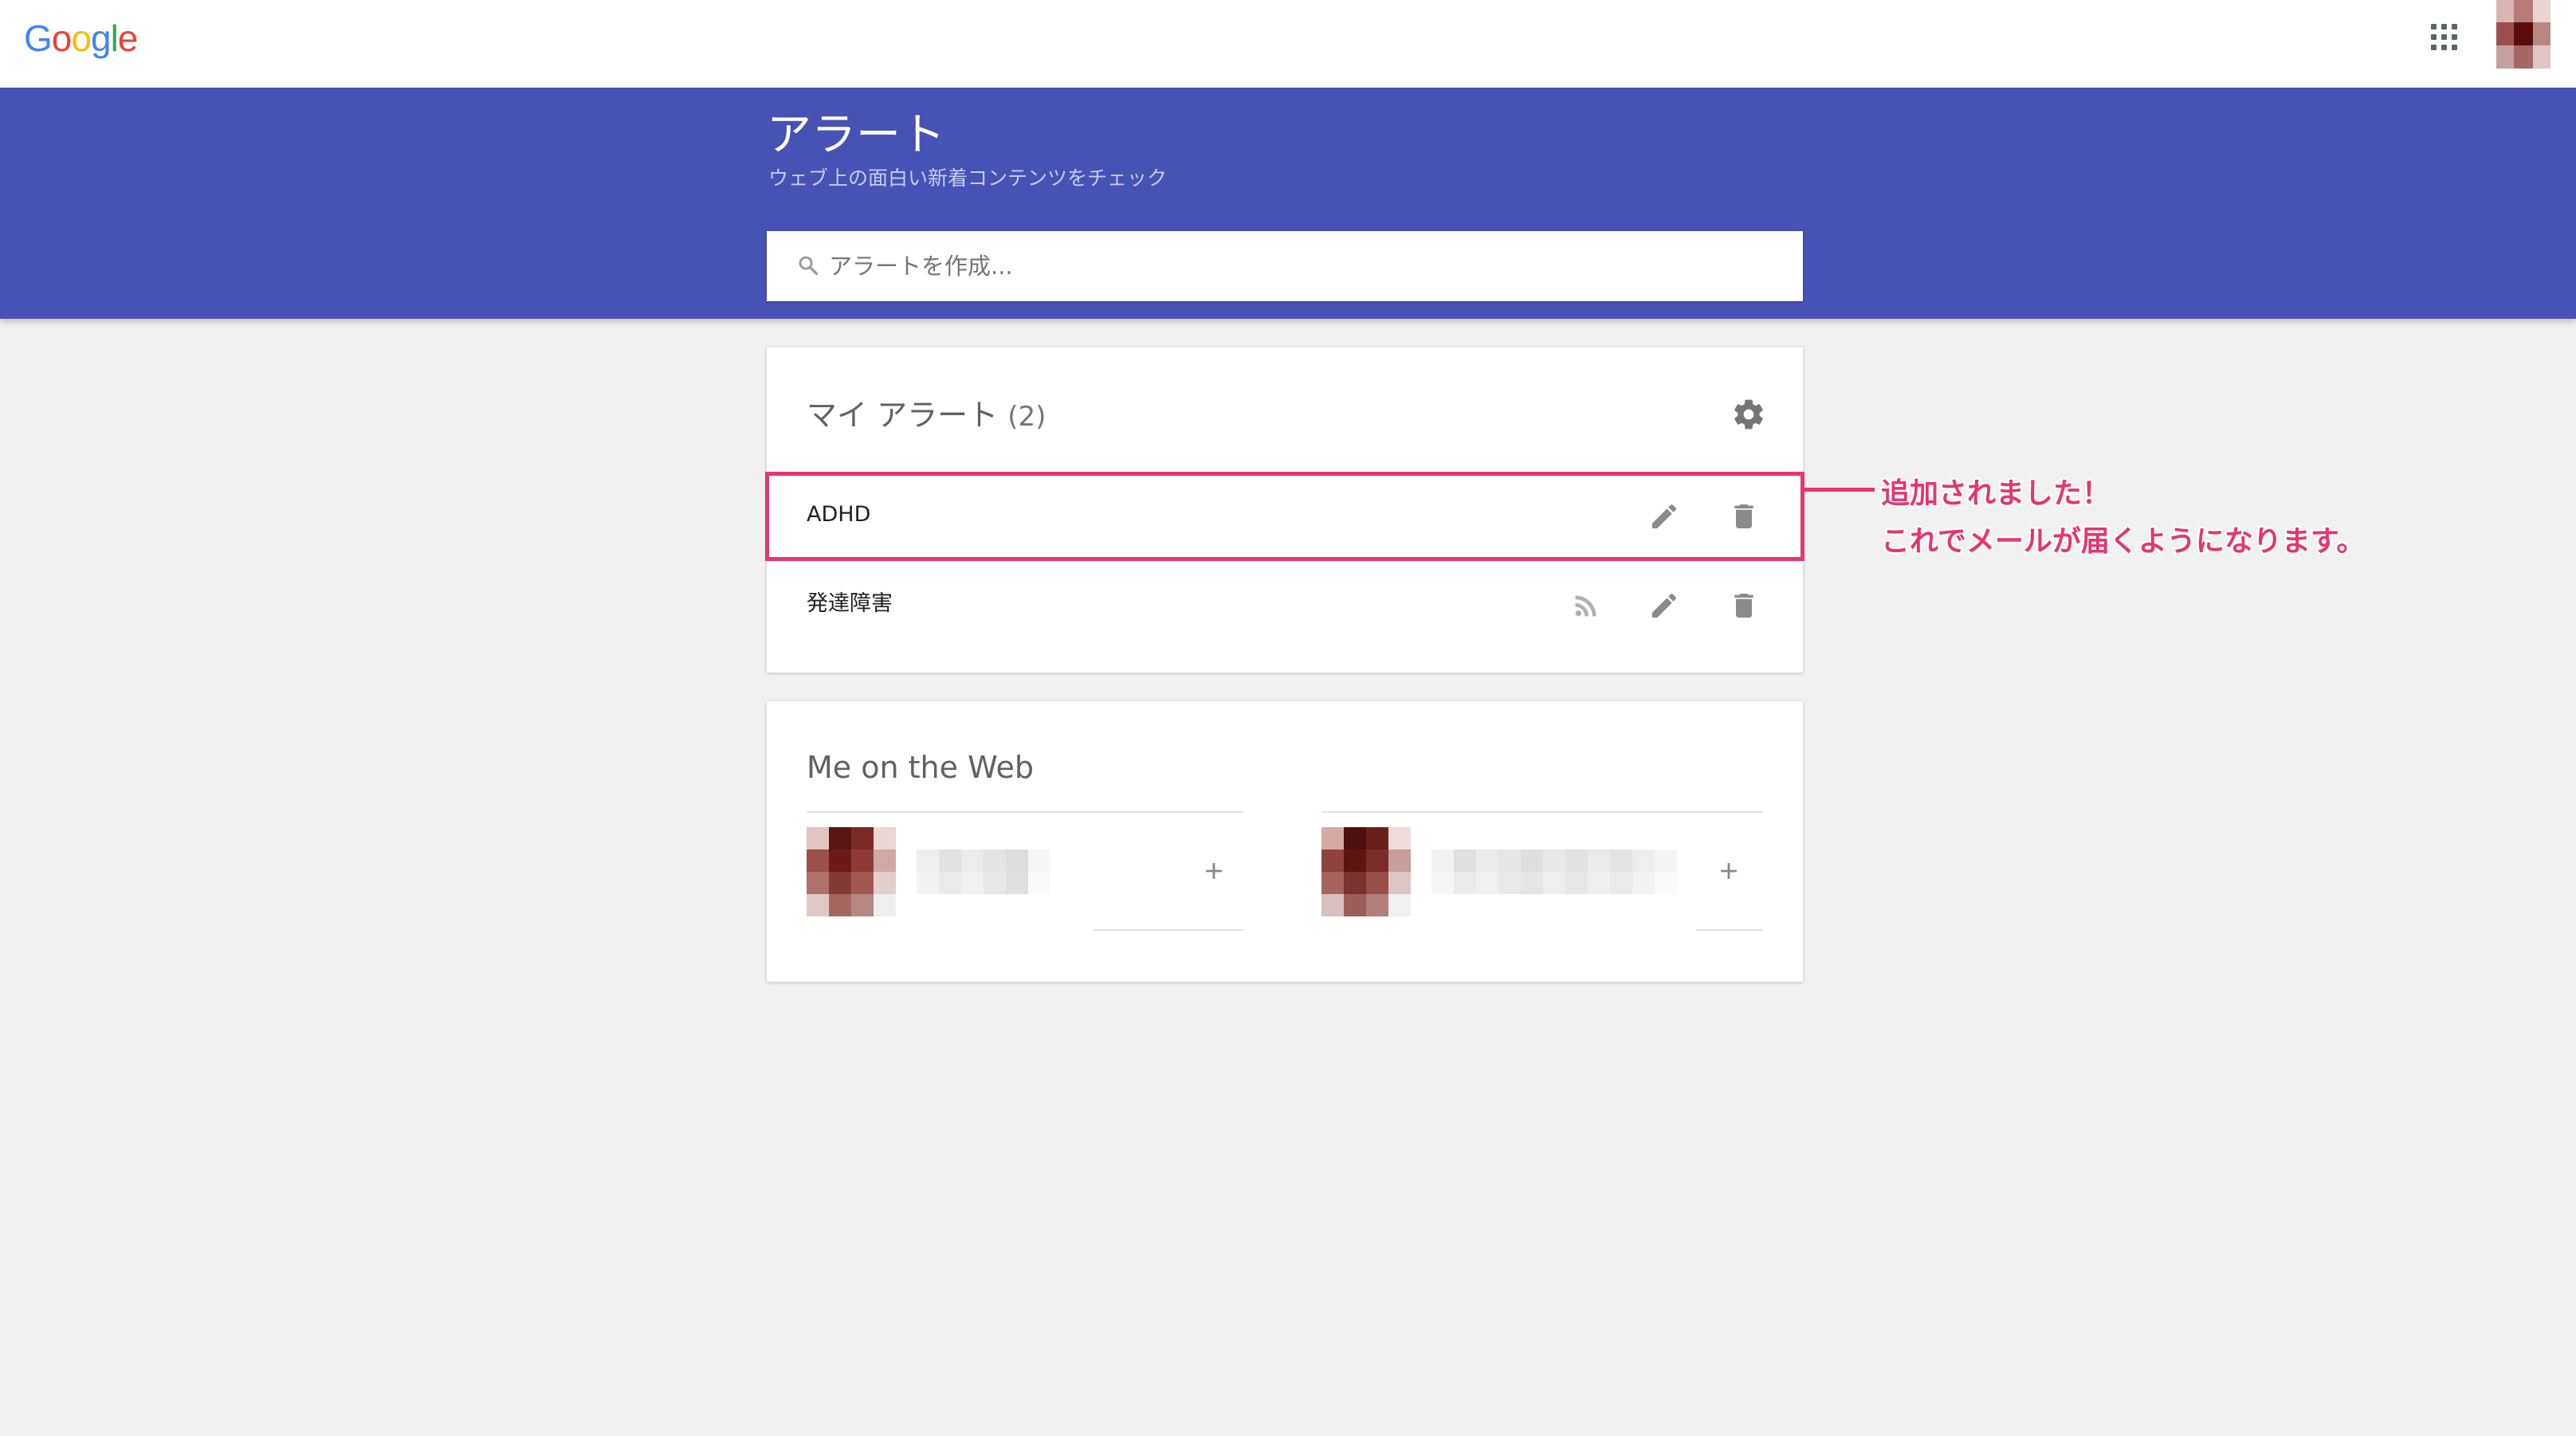 Image resolution: width=2576 pixels, height=1436 pixels. What do you see at coordinates (1299, 266) in the screenshot?
I see `create-alert-input` at bounding box center [1299, 266].